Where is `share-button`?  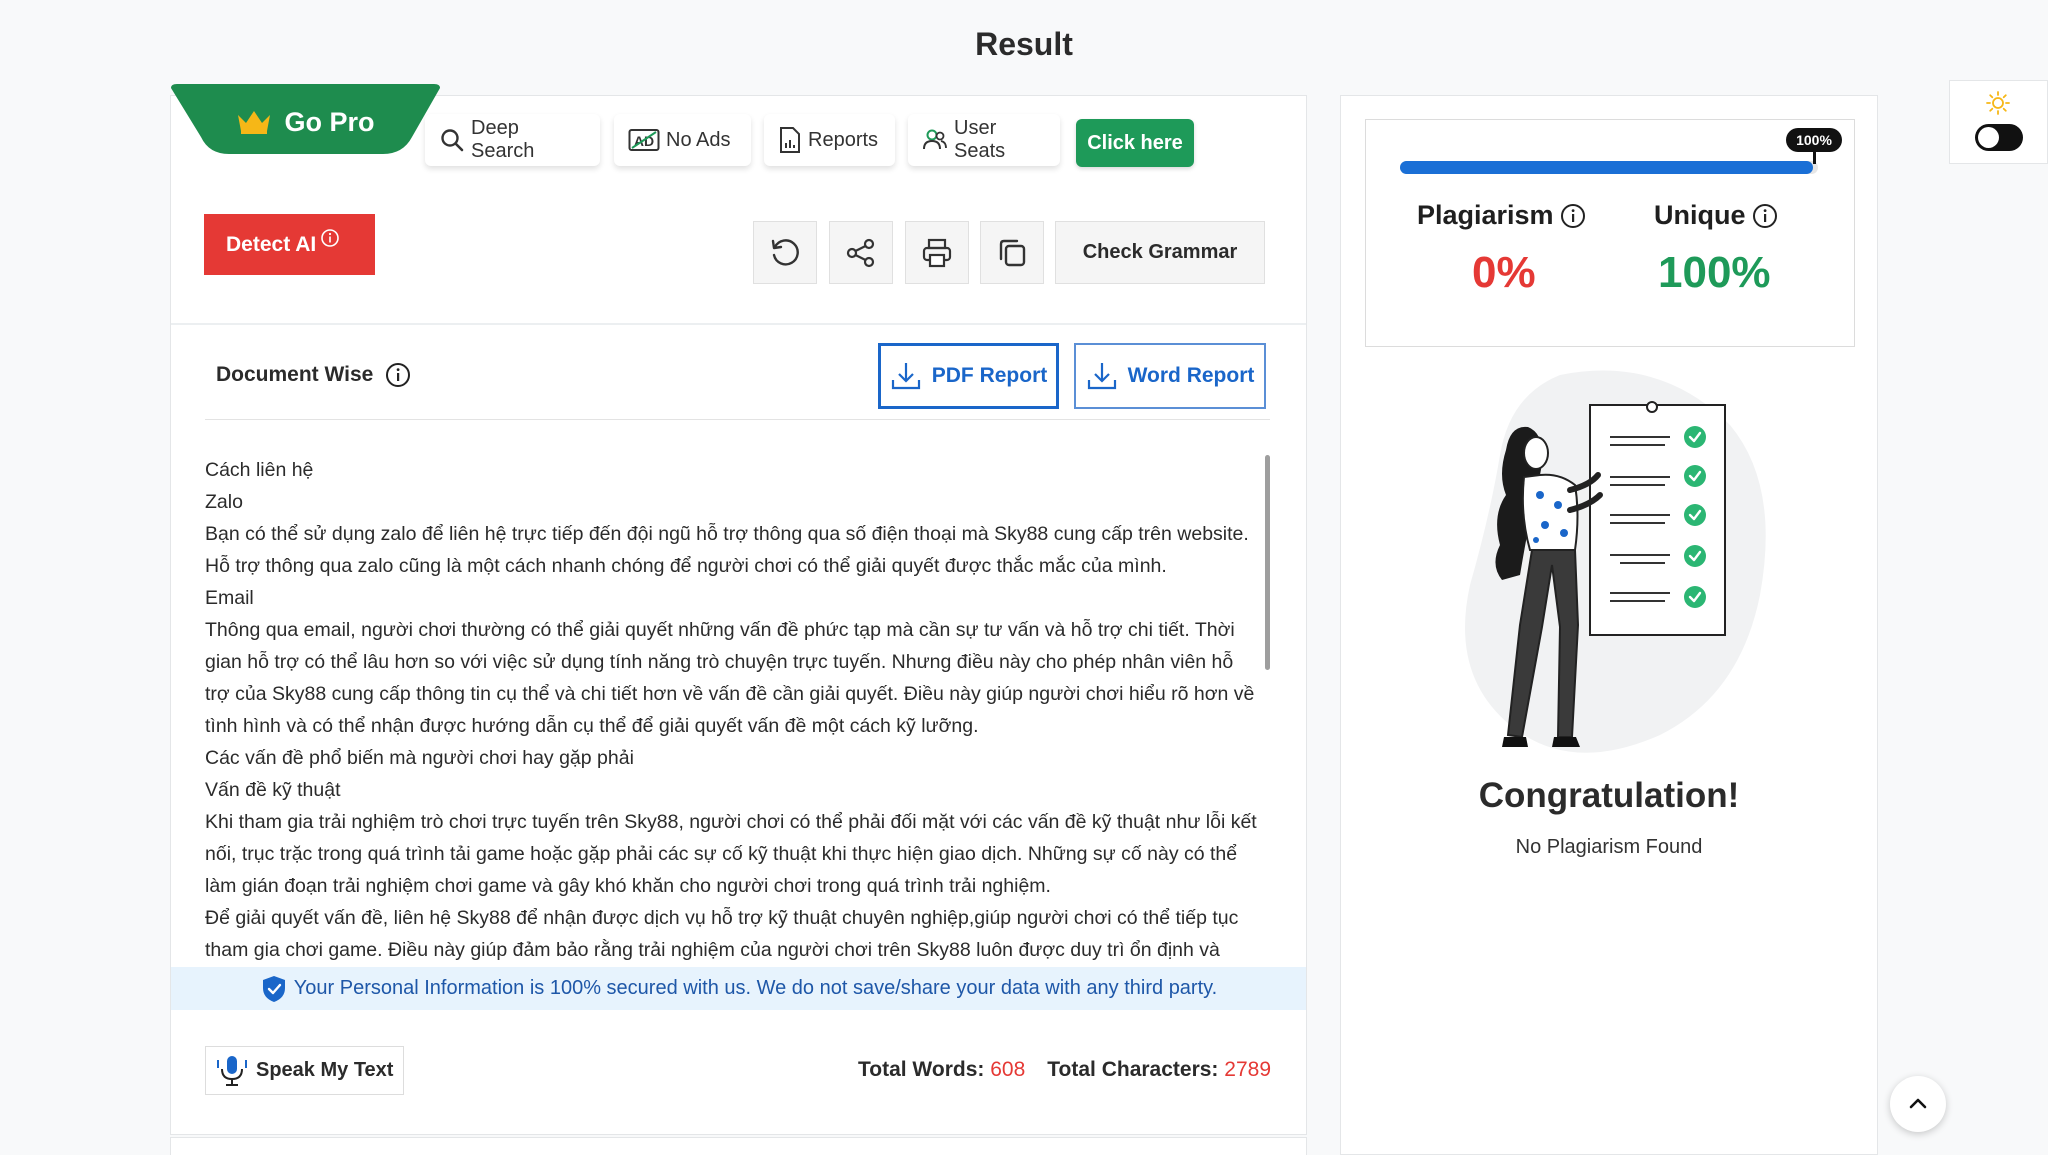
share-button is located at coordinates (861, 252).